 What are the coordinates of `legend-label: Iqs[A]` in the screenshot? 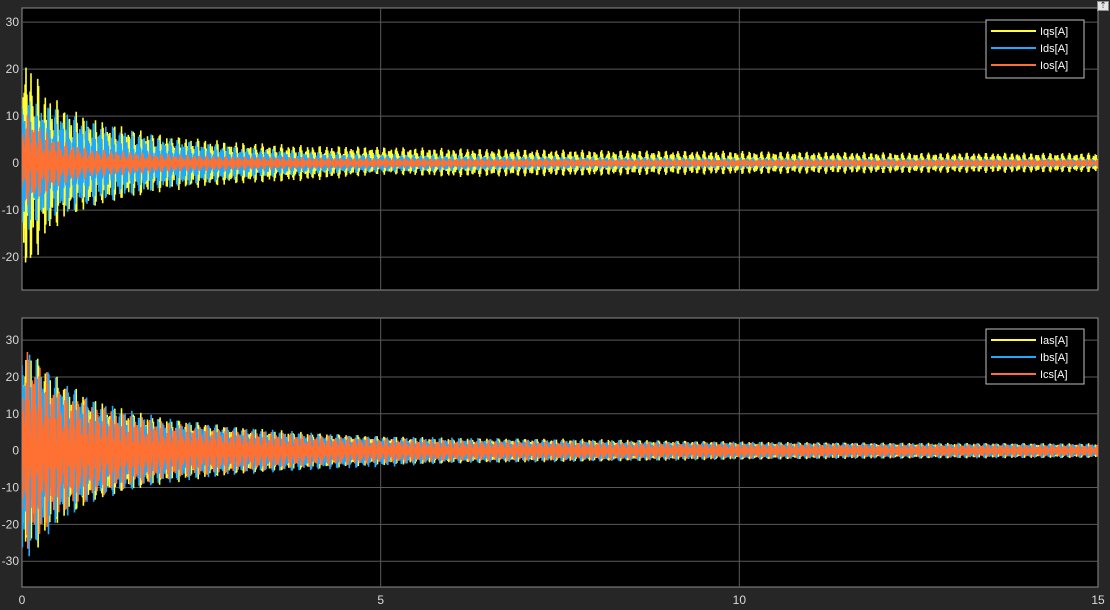 It's located at (1054, 32).